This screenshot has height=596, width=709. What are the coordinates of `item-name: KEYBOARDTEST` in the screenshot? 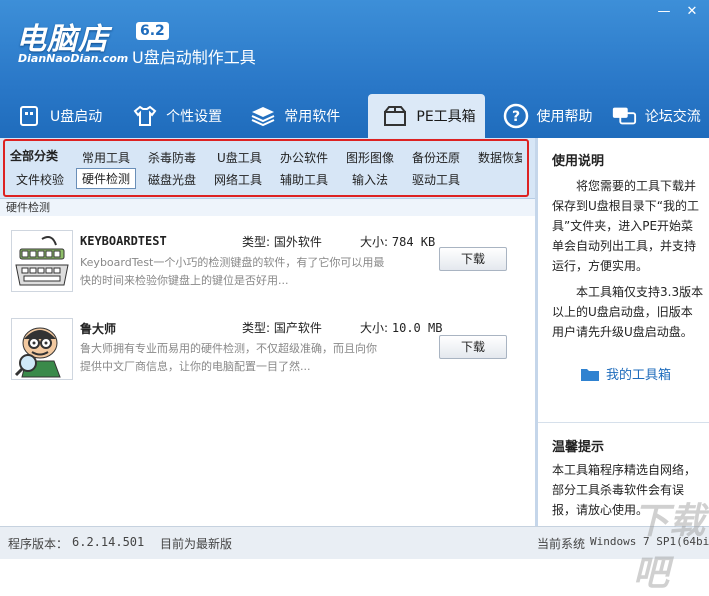 It's located at (123, 241).